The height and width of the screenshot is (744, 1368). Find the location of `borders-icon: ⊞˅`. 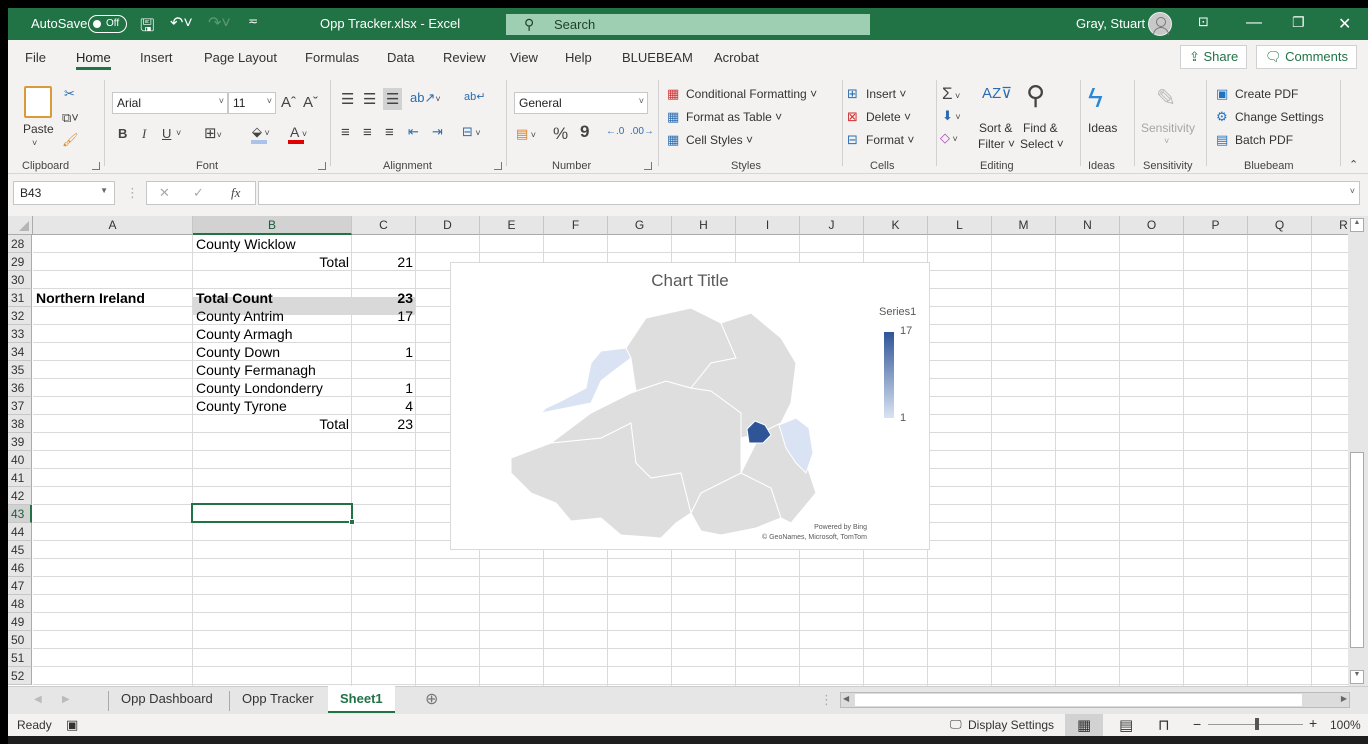

borders-icon: ⊞˅ is located at coordinates (213, 133).